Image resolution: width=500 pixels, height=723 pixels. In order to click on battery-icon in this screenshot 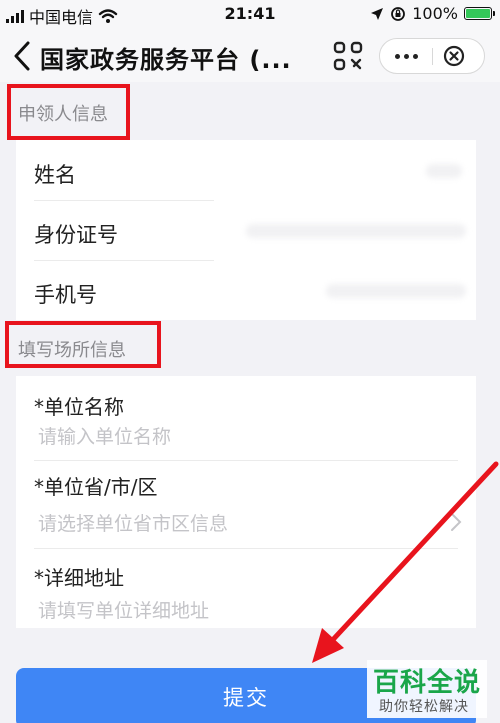, I will do `click(479, 13)`.